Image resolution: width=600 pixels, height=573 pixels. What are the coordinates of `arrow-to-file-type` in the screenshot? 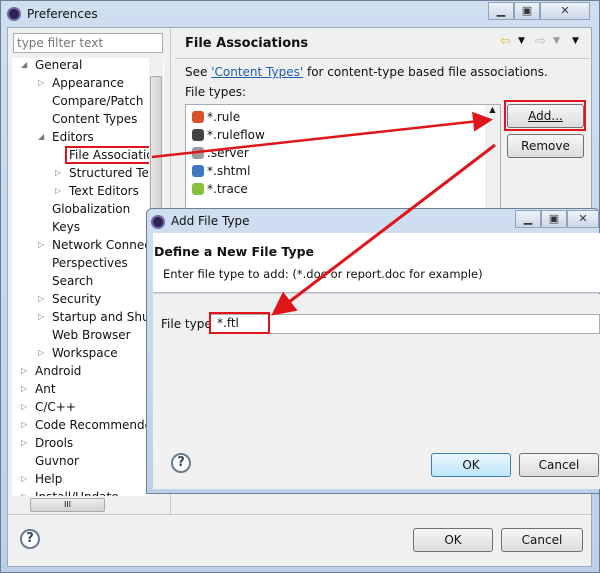 It's located at (383, 229).